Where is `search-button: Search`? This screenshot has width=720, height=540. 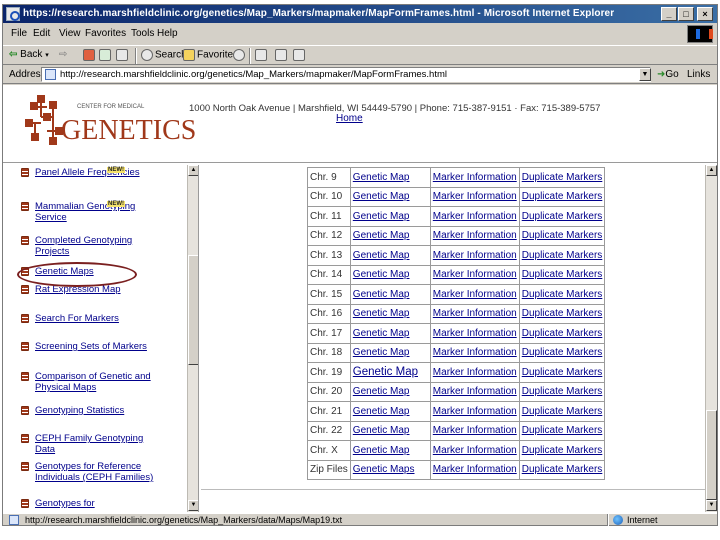 search-button: Search is located at coordinates (164, 55).